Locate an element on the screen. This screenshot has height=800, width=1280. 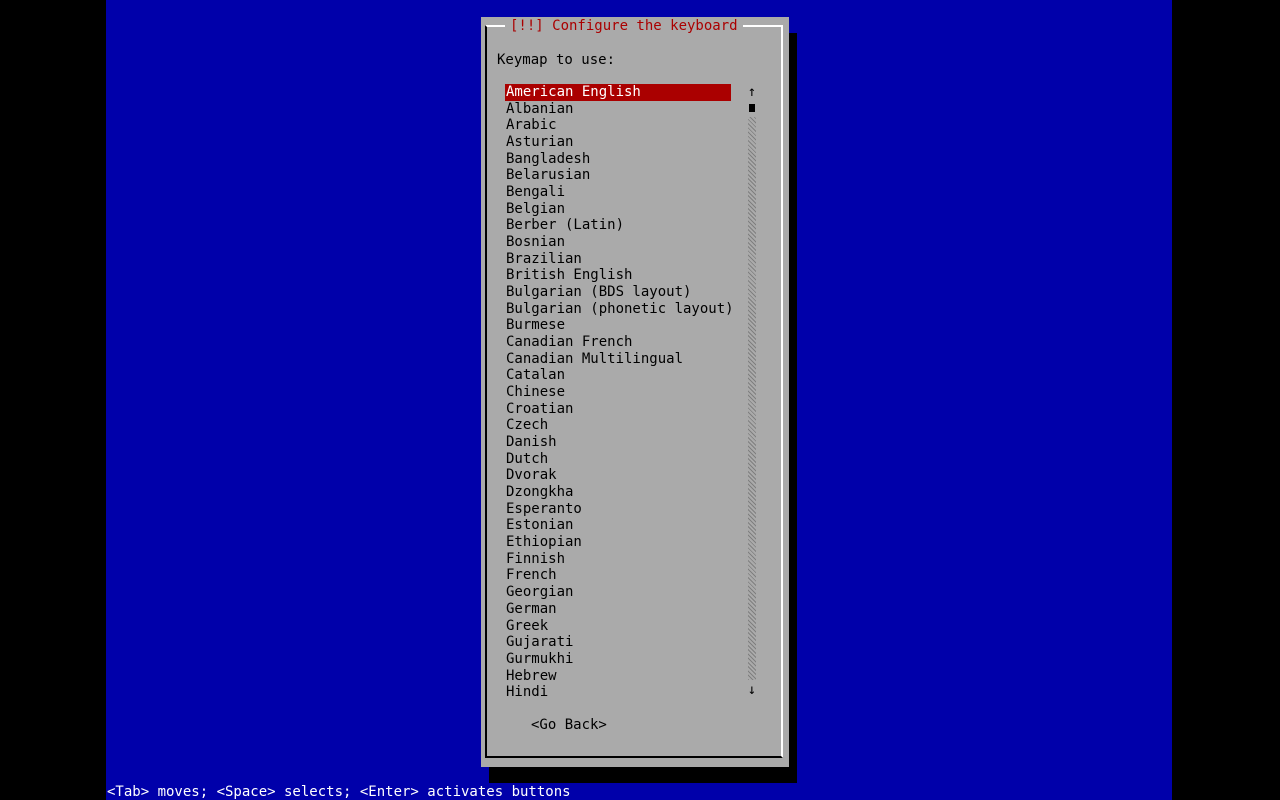
keymap-option: Canadian Multilingual is located at coordinates (618, 359).